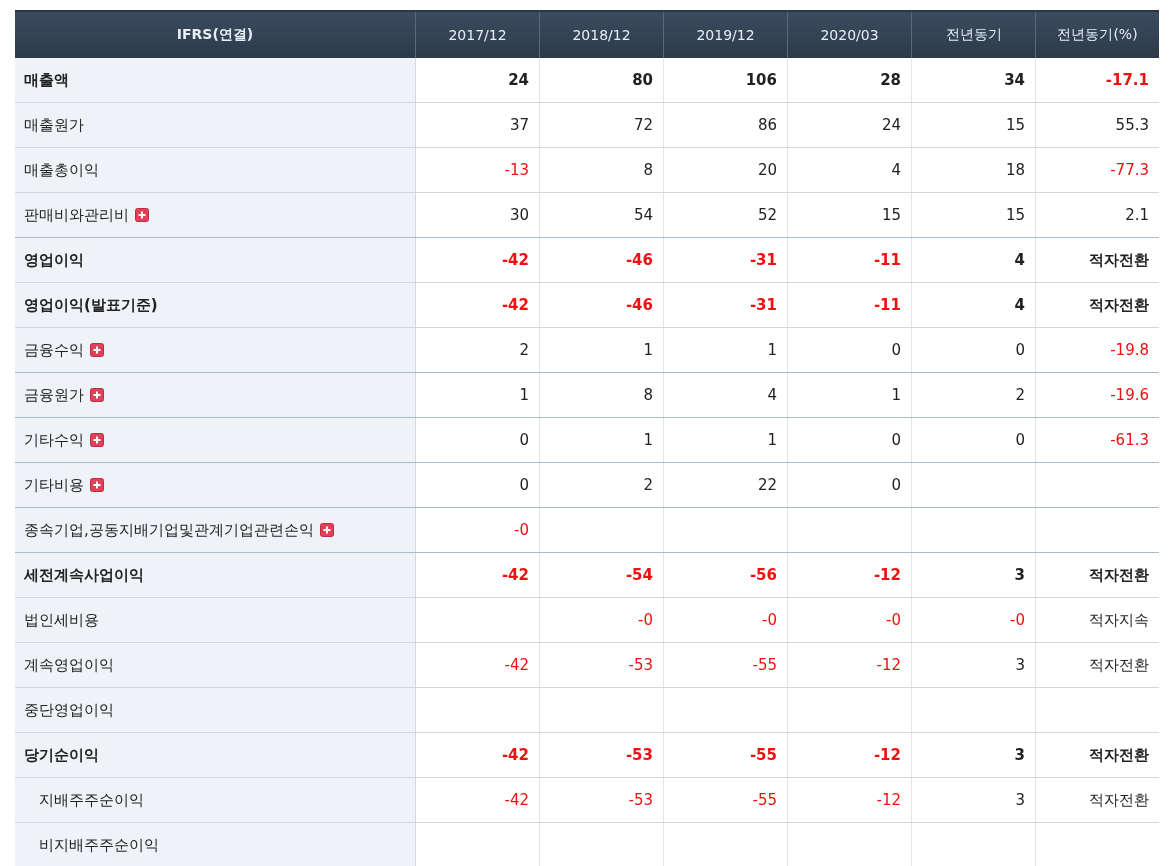 Image resolution: width=1170 pixels, height=866 pixels. What do you see at coordinates (76, 215) in the screenshot?
I see `row-label: 판매비와관리비` at bounding box center [76, 215].